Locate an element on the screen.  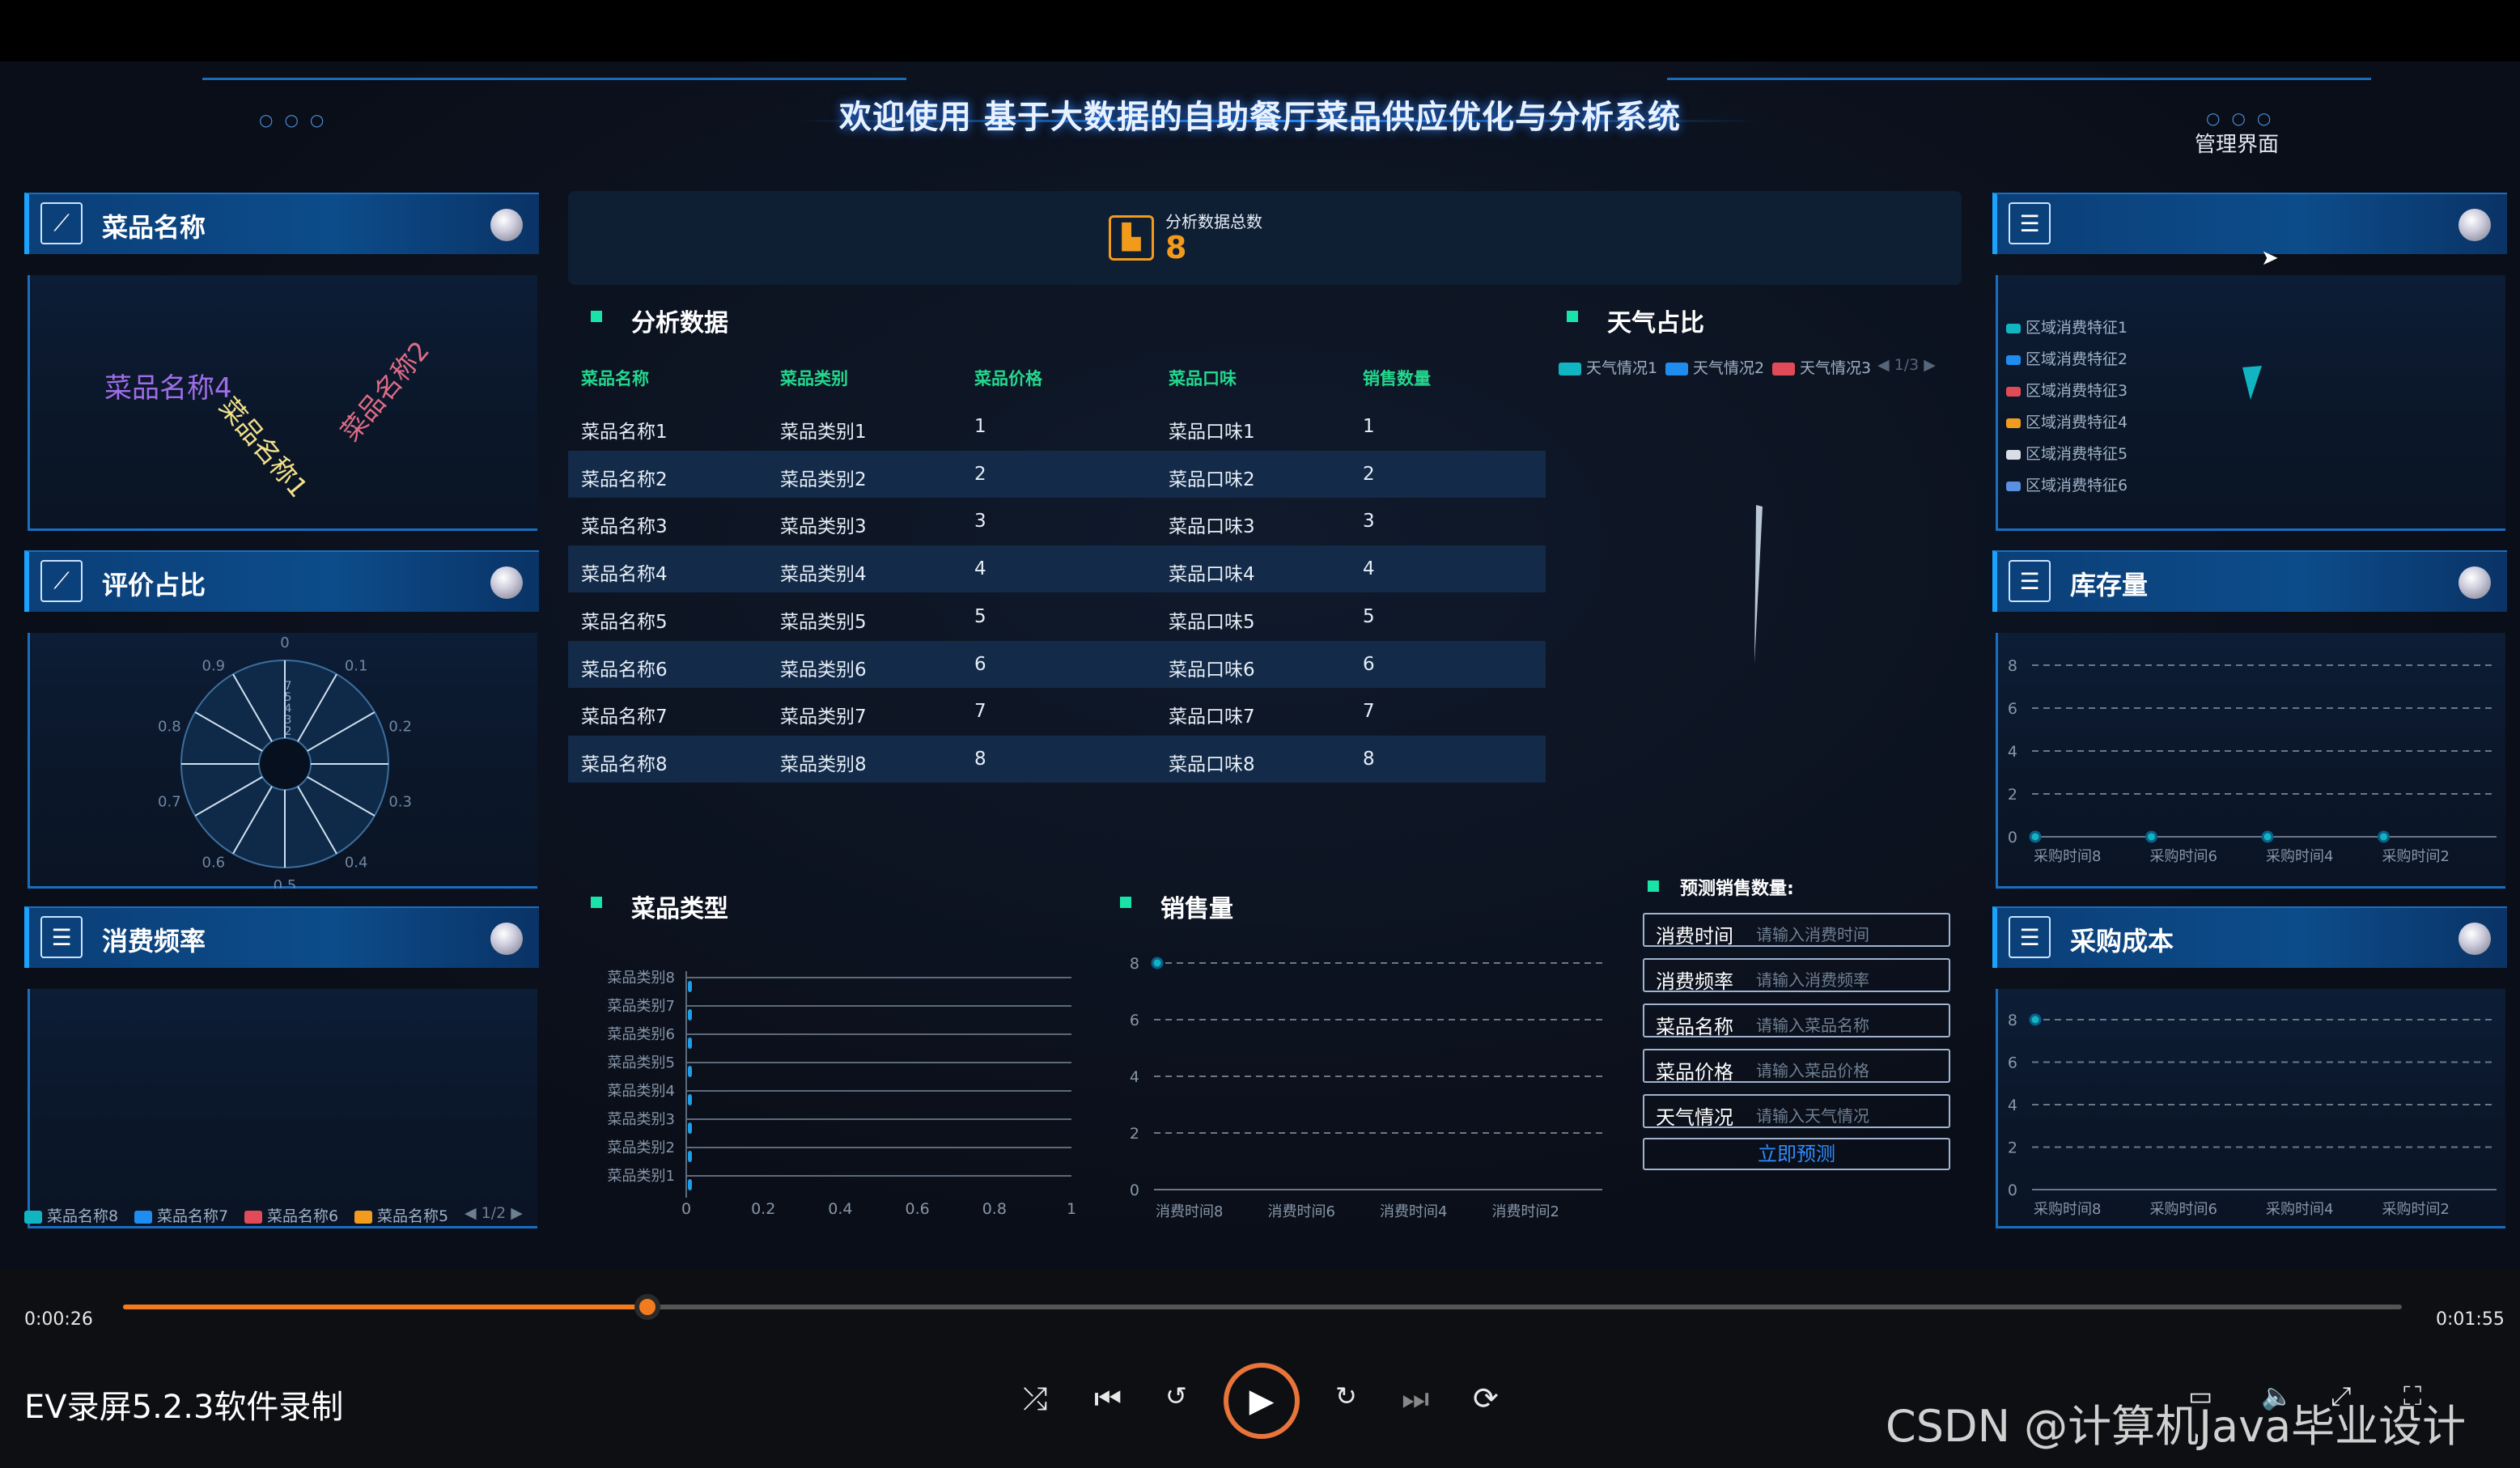
y-tick-label: 6 is located at coordinates (2012, 709).